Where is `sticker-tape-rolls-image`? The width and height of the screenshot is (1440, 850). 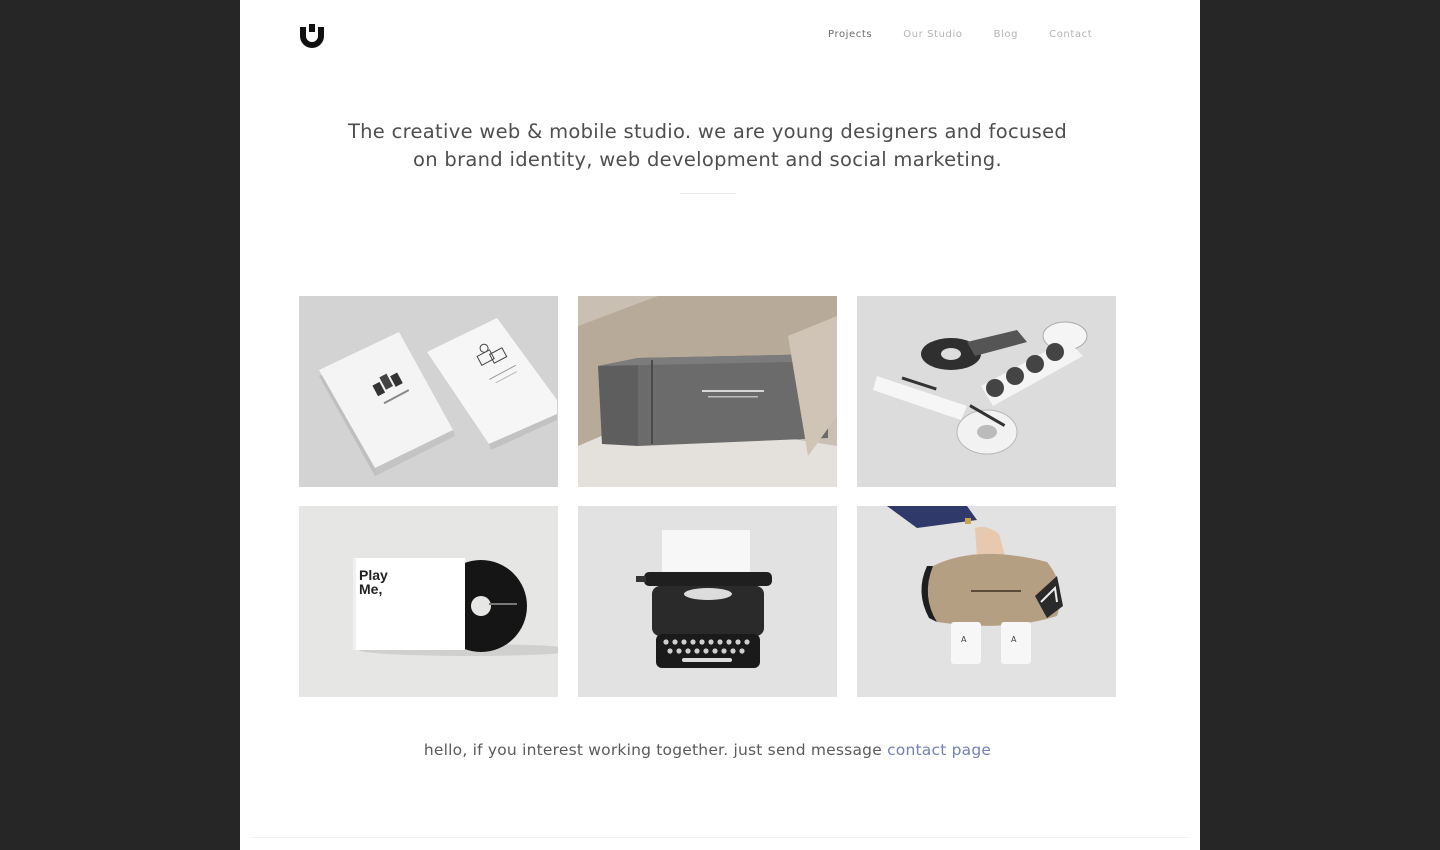
sticker-tape-rolls-image is located at coordinates (986, 391).